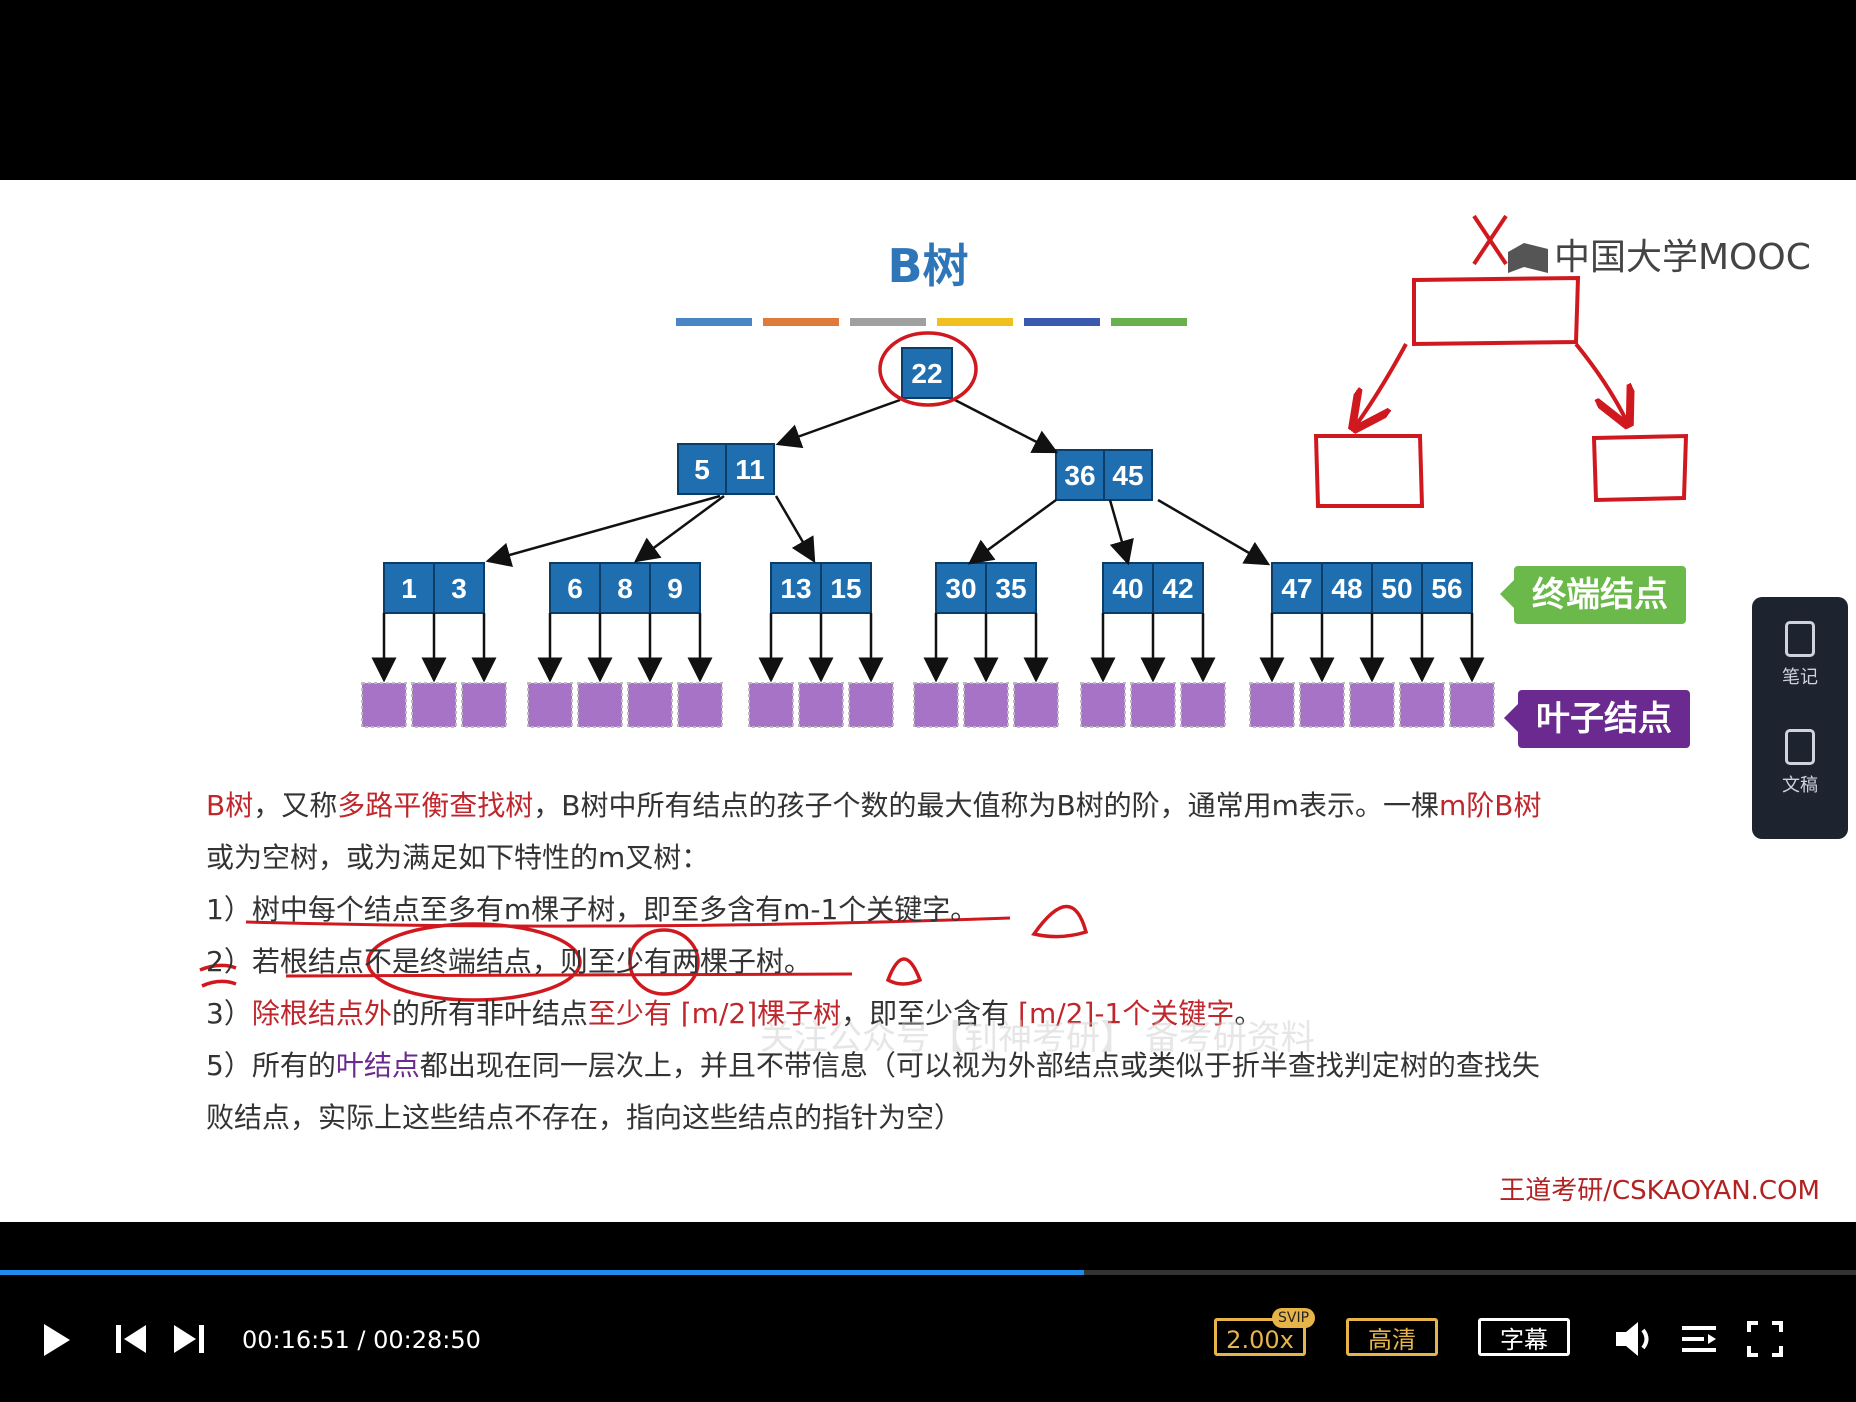 The height and width of the screenshot is (1402, 1856). I want to click on text-span: ，又称, so click(295, 805).